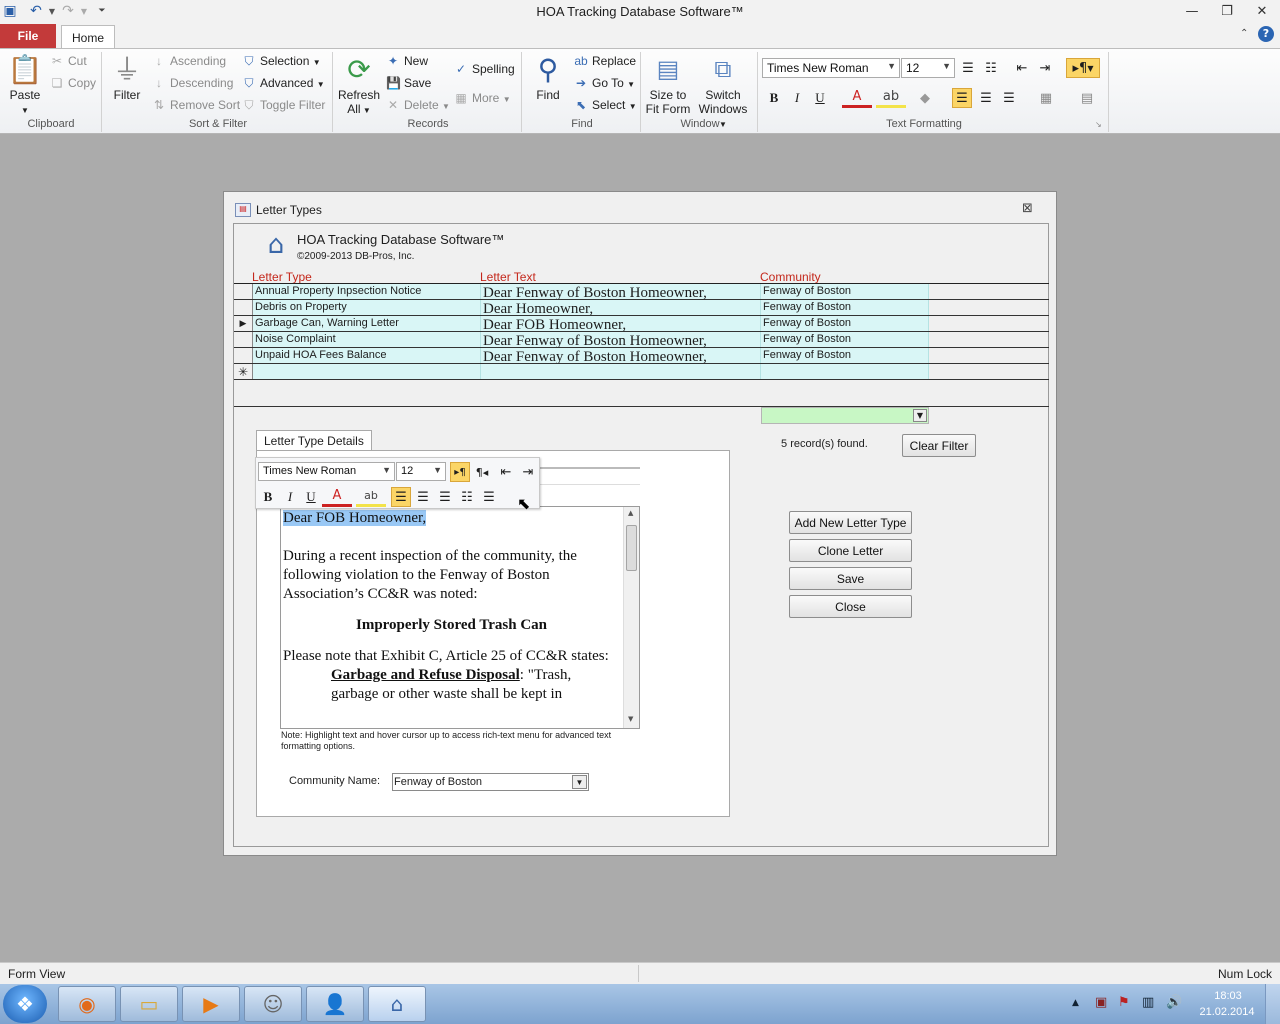  I want to click on user-app-icon: 👤, so click(335, 1004).